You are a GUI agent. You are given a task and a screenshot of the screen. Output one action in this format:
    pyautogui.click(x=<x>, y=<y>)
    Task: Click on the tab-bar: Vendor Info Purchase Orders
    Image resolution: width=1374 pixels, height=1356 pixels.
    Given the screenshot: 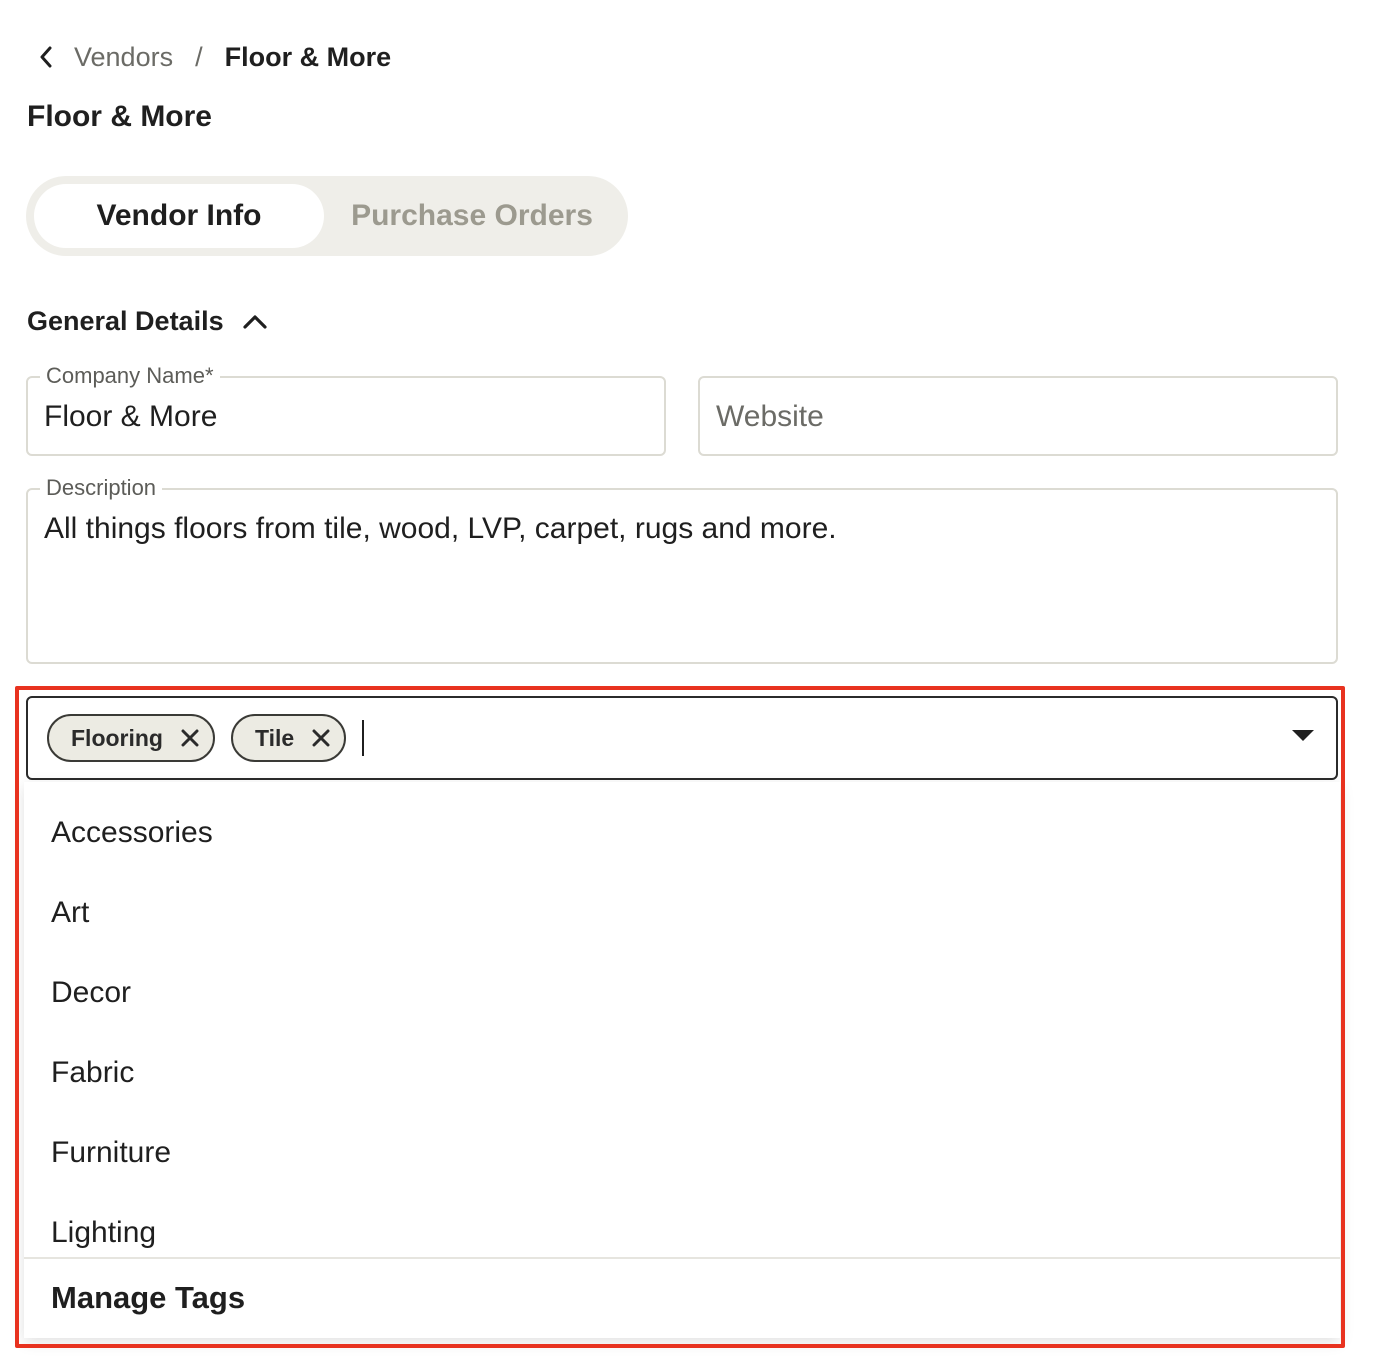 What is the action you would take?
    pyautogui.click(x=327, y=216)
    